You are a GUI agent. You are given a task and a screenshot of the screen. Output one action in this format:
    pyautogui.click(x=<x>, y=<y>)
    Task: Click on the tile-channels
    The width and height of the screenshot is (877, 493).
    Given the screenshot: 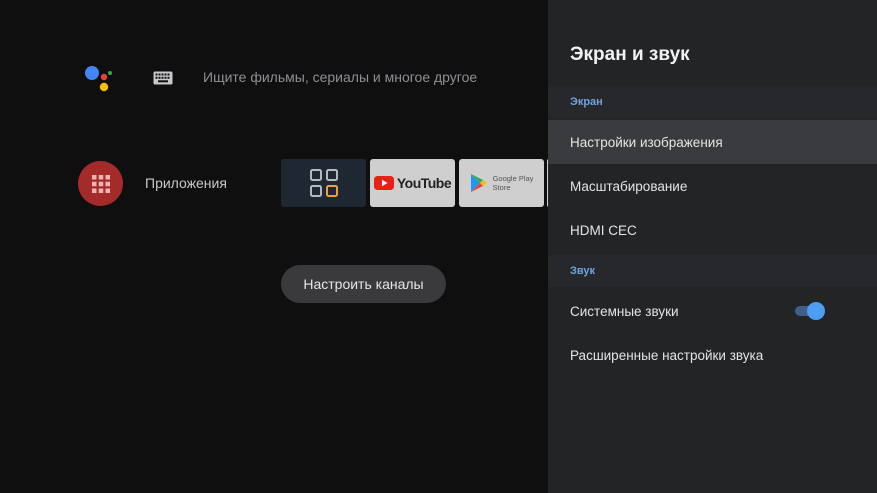 What is the action you would take?
    pyautogui.click(x=323, y=183)
    